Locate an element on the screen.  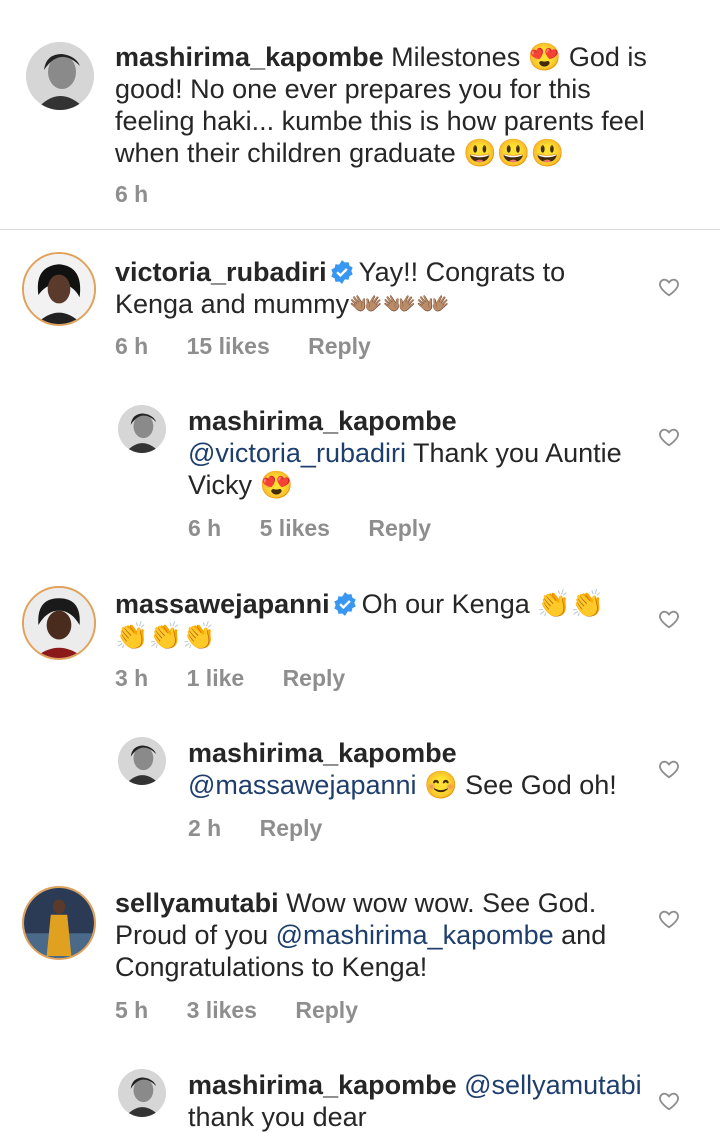
comment-mention: @sellyamutabi is located at coordinates (552, 1085).